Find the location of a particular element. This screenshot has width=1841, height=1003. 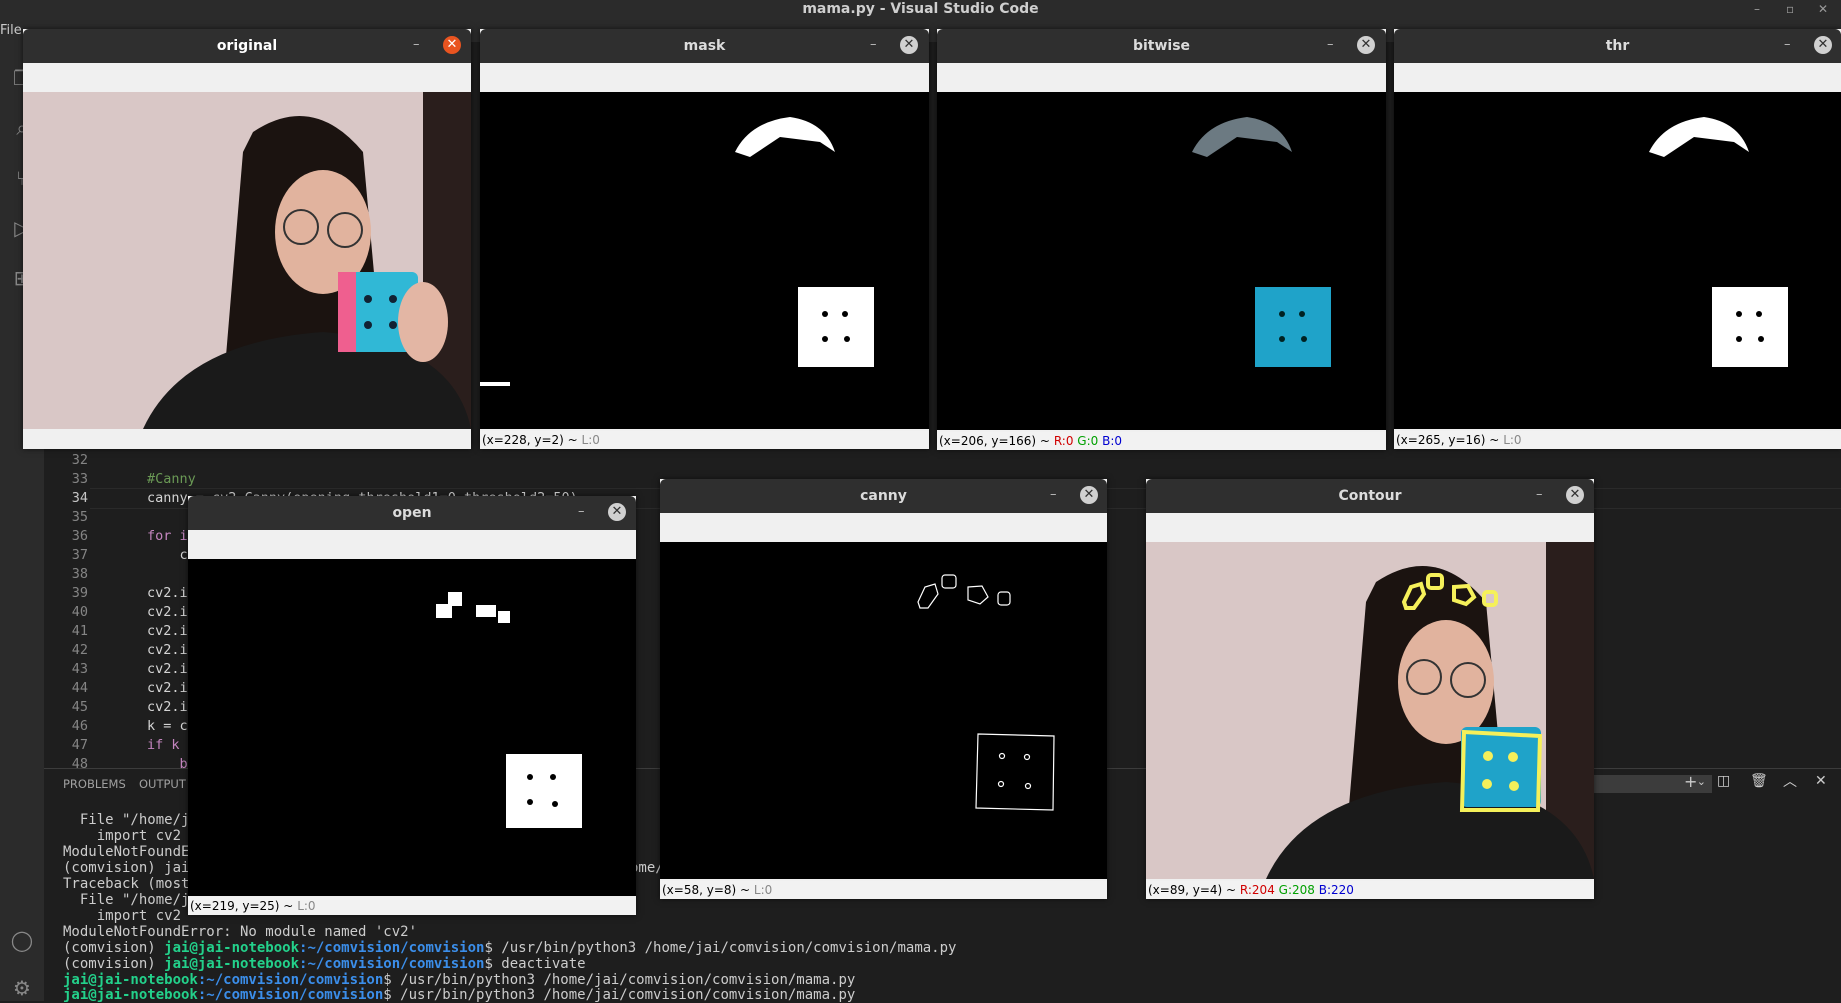

trash-icon: 🗑 is located at coordinates (1759, 781).